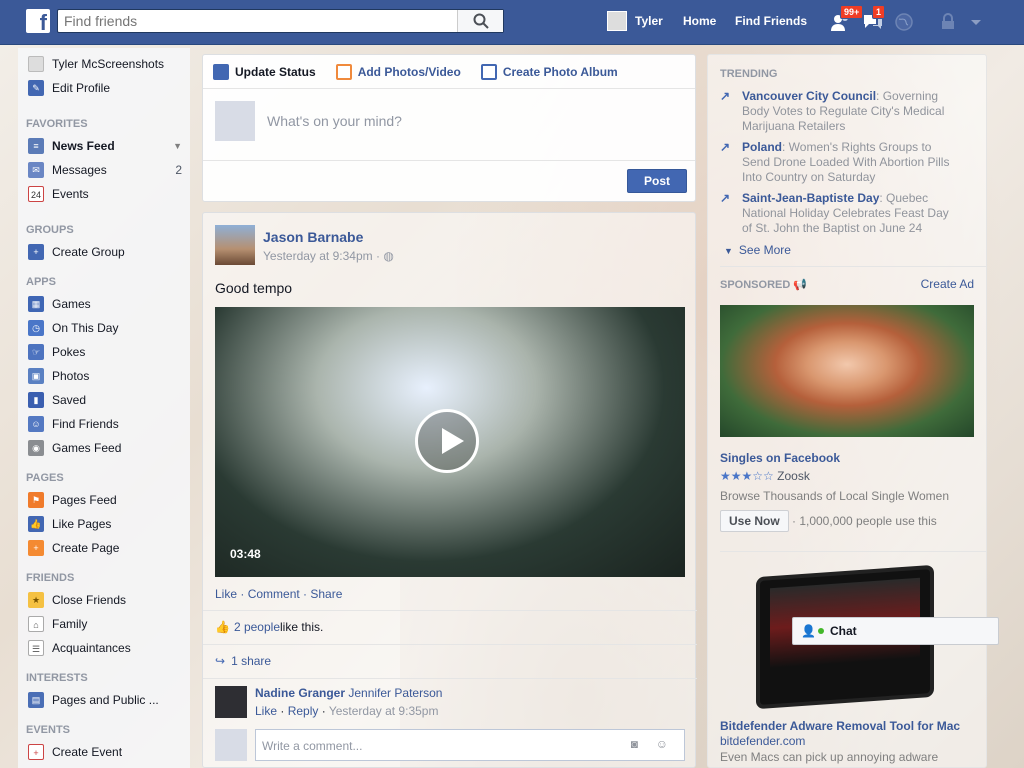 The image size is (1024, 768). Describe the element at coordinates (847, 19) in the screenshot. I see `friend-requests-button: 99+` at that location.